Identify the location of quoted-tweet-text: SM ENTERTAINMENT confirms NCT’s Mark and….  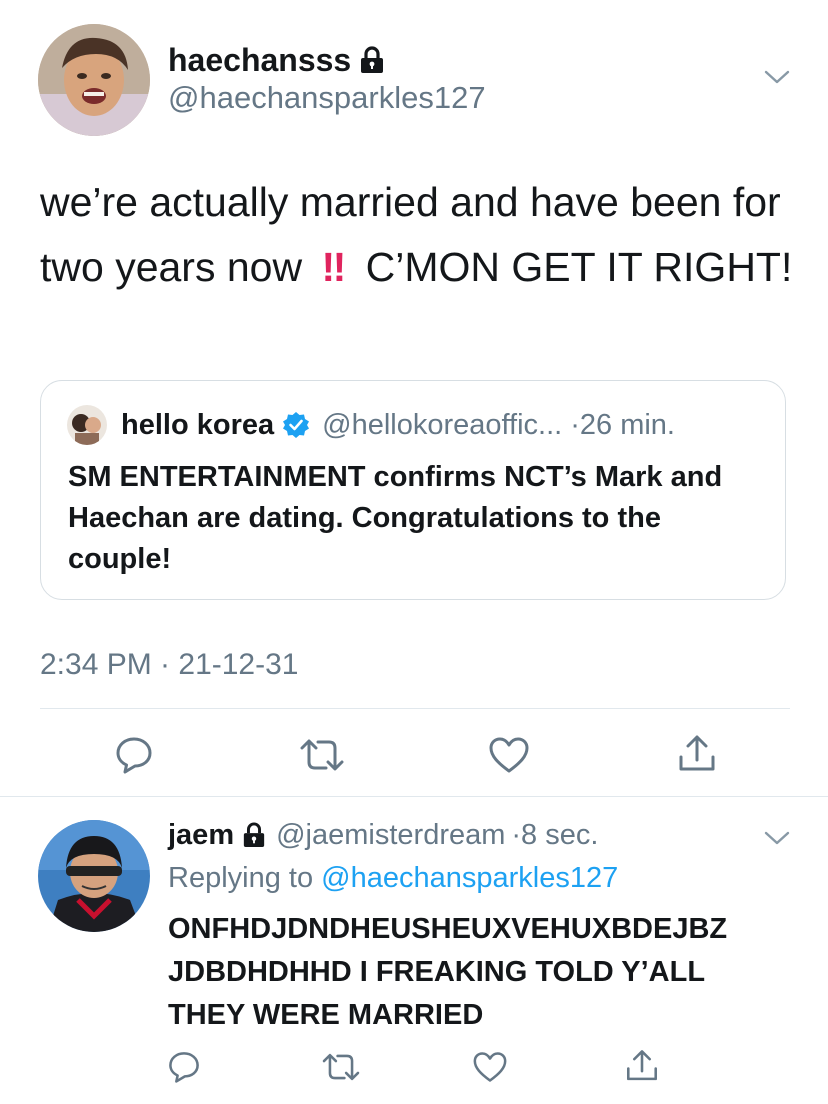
(395, 518).